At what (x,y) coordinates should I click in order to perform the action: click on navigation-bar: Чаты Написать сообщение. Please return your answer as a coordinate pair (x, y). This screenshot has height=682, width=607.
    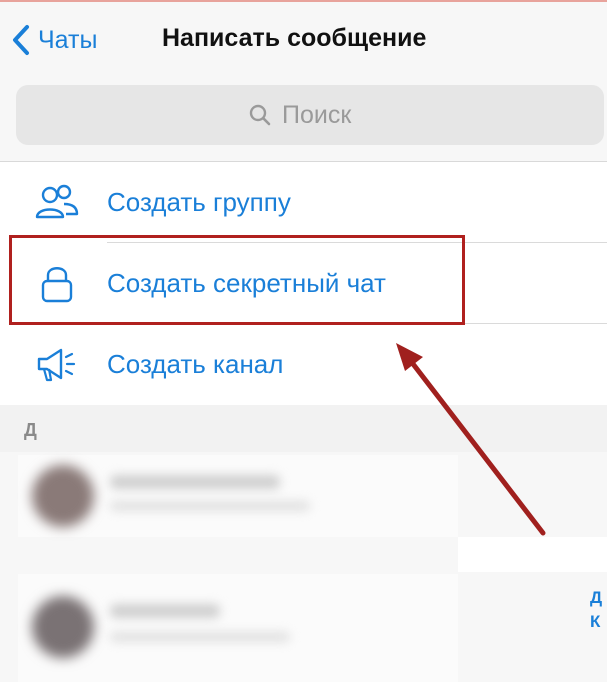
    Looking at the image, I should click on (303, 40).